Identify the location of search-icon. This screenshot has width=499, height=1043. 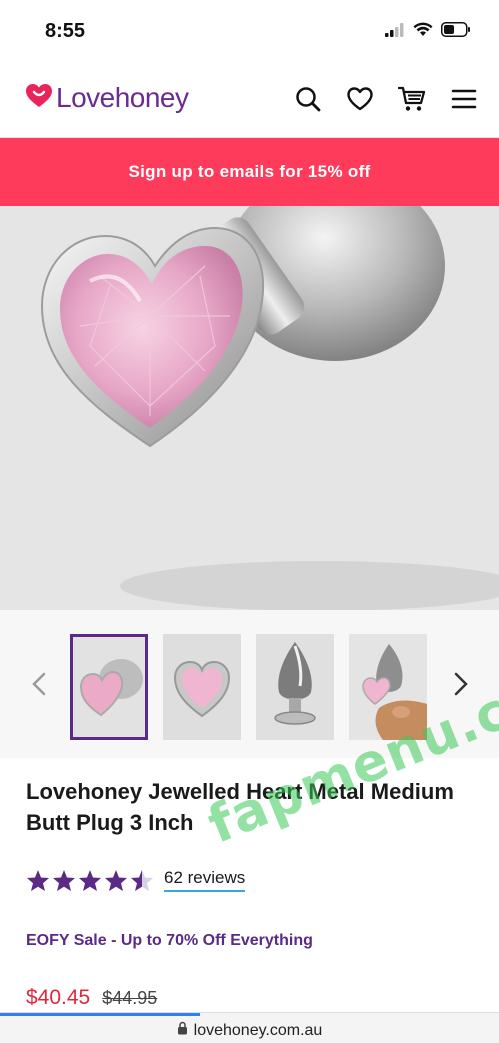
(308, 99).